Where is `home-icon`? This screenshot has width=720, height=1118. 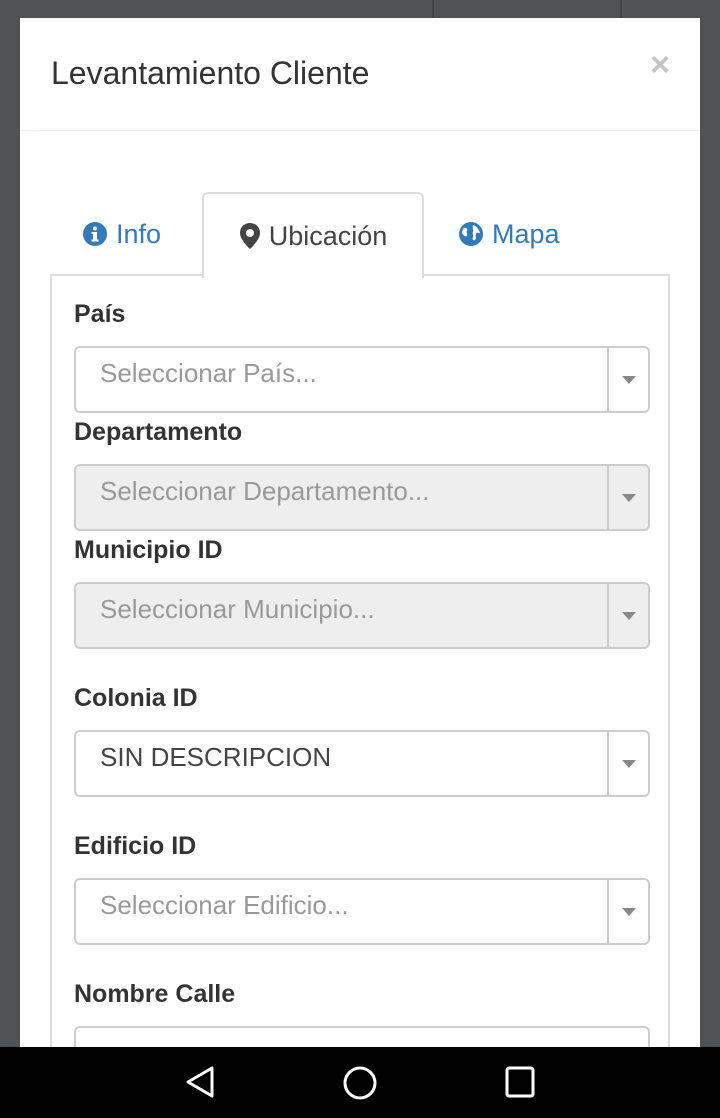
home-icon is located at coordinates (360, 1083).